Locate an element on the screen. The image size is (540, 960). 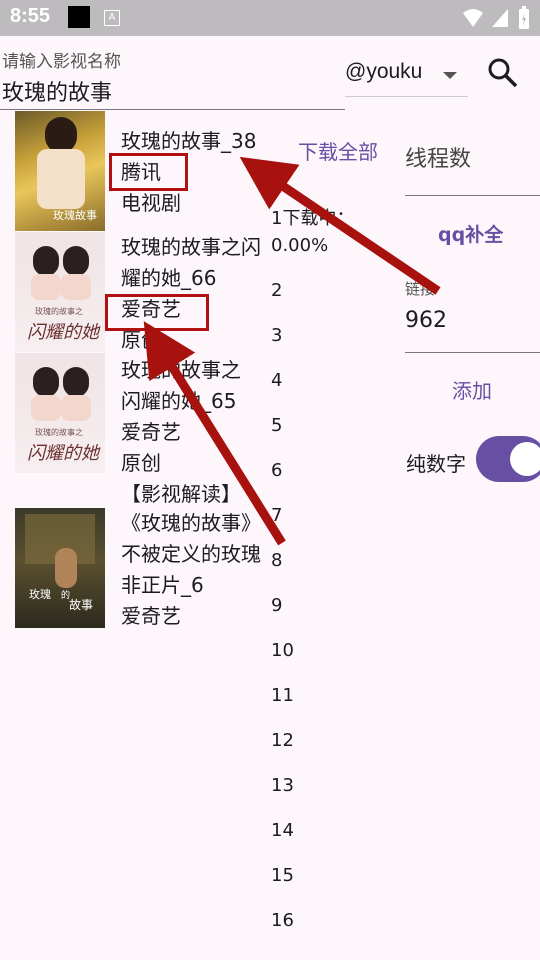
episode-number: 15 is located at coordinates (282, 875).